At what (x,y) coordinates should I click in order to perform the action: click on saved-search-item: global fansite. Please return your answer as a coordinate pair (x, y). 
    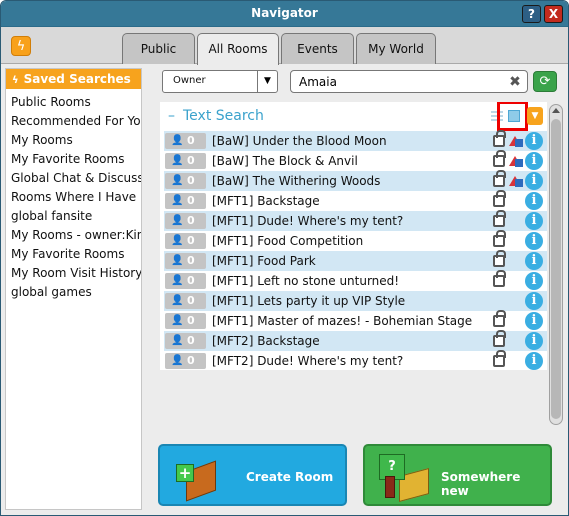
    Looking at the image, I should click on (76, 216).